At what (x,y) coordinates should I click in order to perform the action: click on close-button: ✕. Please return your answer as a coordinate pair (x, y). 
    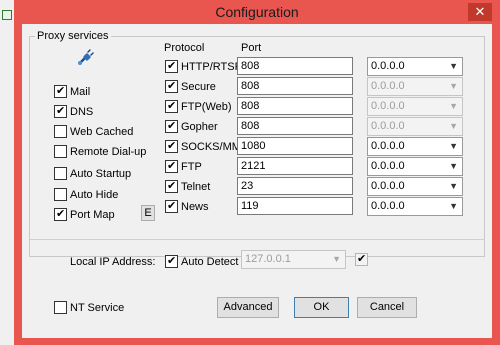
    Looking at the image, I should click on (480, 12).